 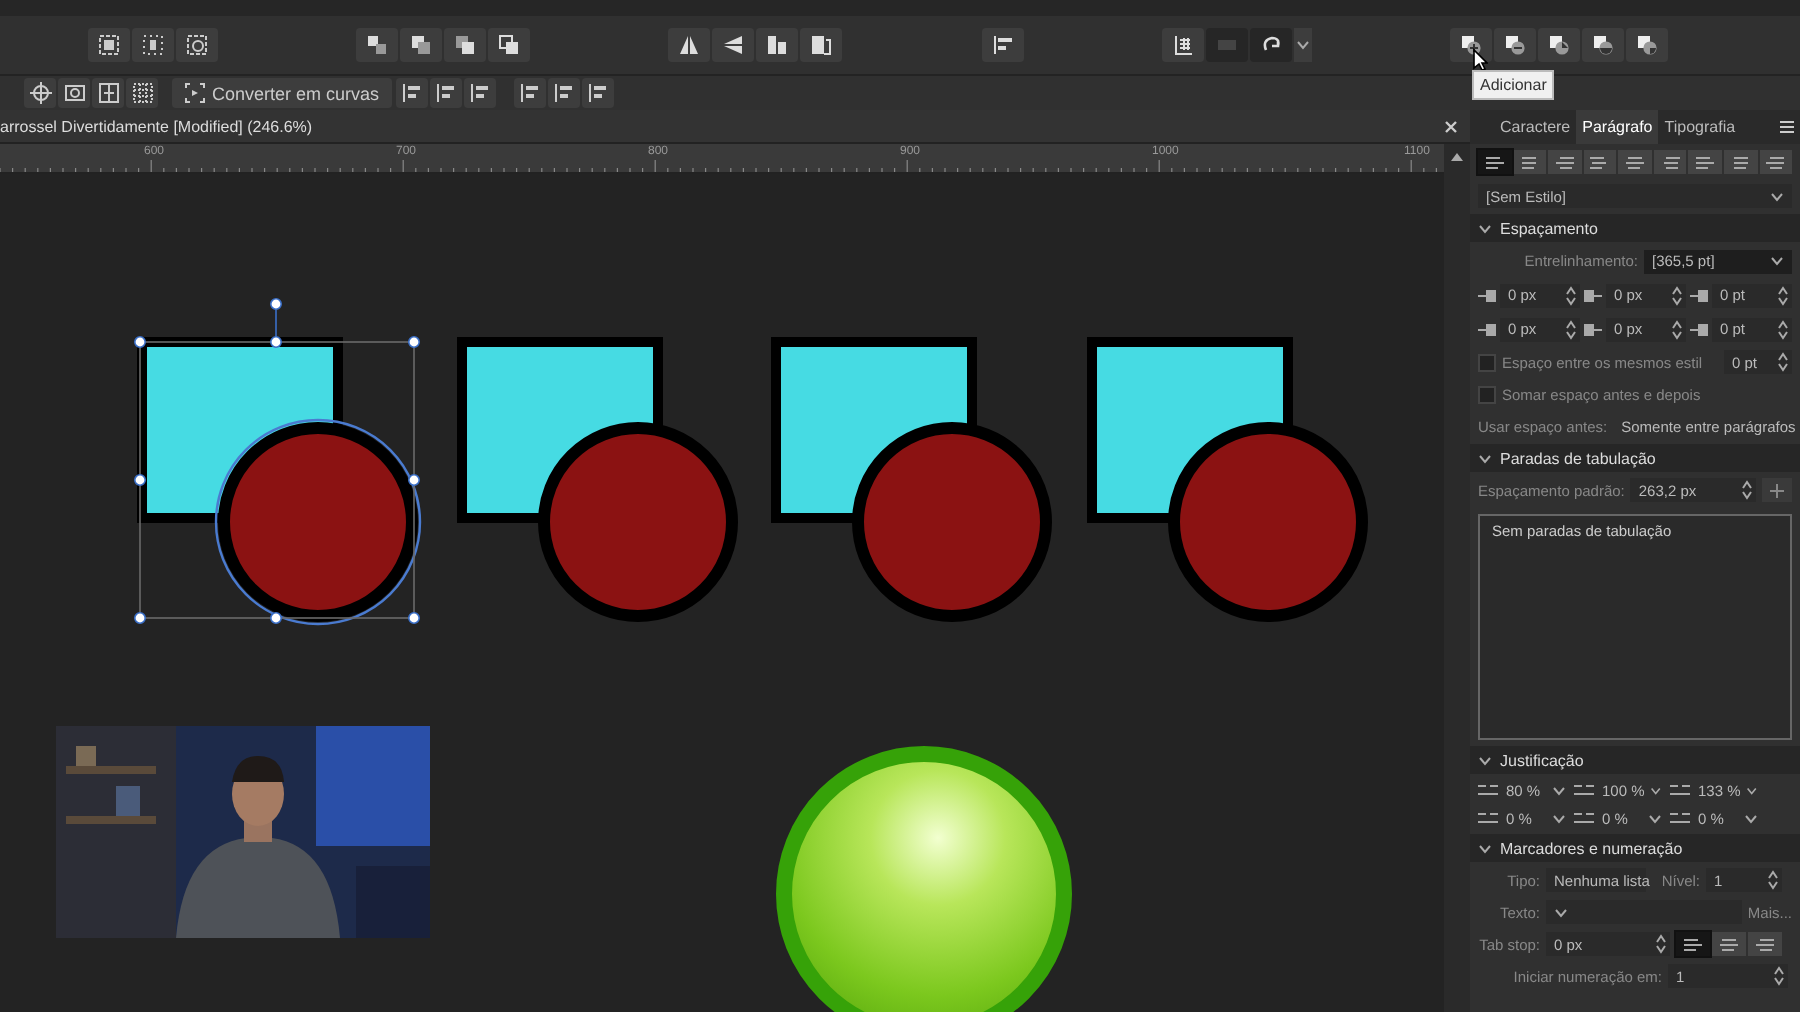 I want to click on panel-tab: Parágrafo, so click(x=1617, y=127).